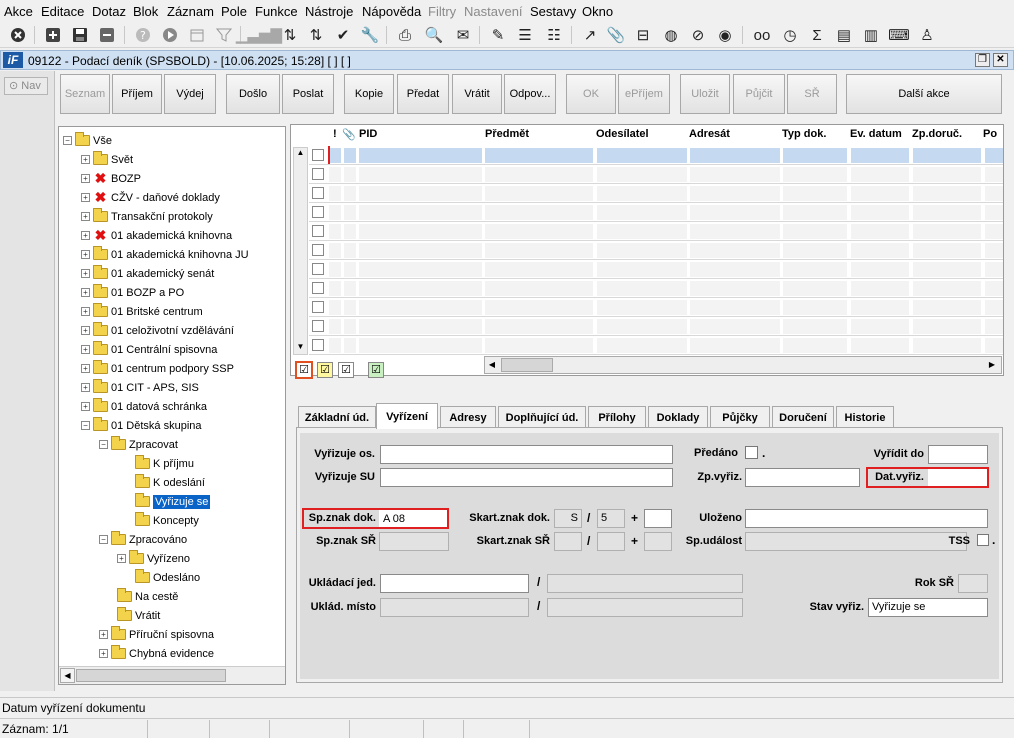 Image resolution: width=1014 pixels, height=738 pixels. Describe the element at coordinates (190, 94) in the screenshot. I see `vydej-button: Výdej` at that location.